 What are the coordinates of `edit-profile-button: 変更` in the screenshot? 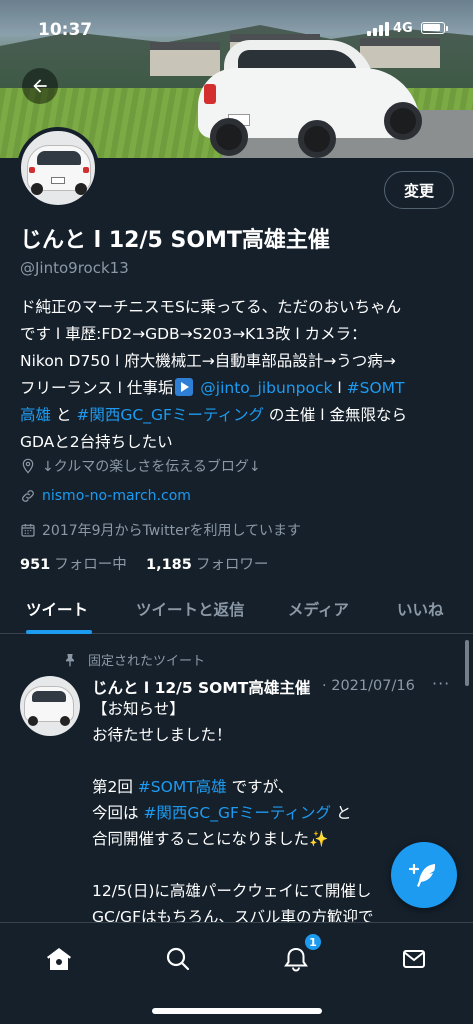 It's located at (419, 190).